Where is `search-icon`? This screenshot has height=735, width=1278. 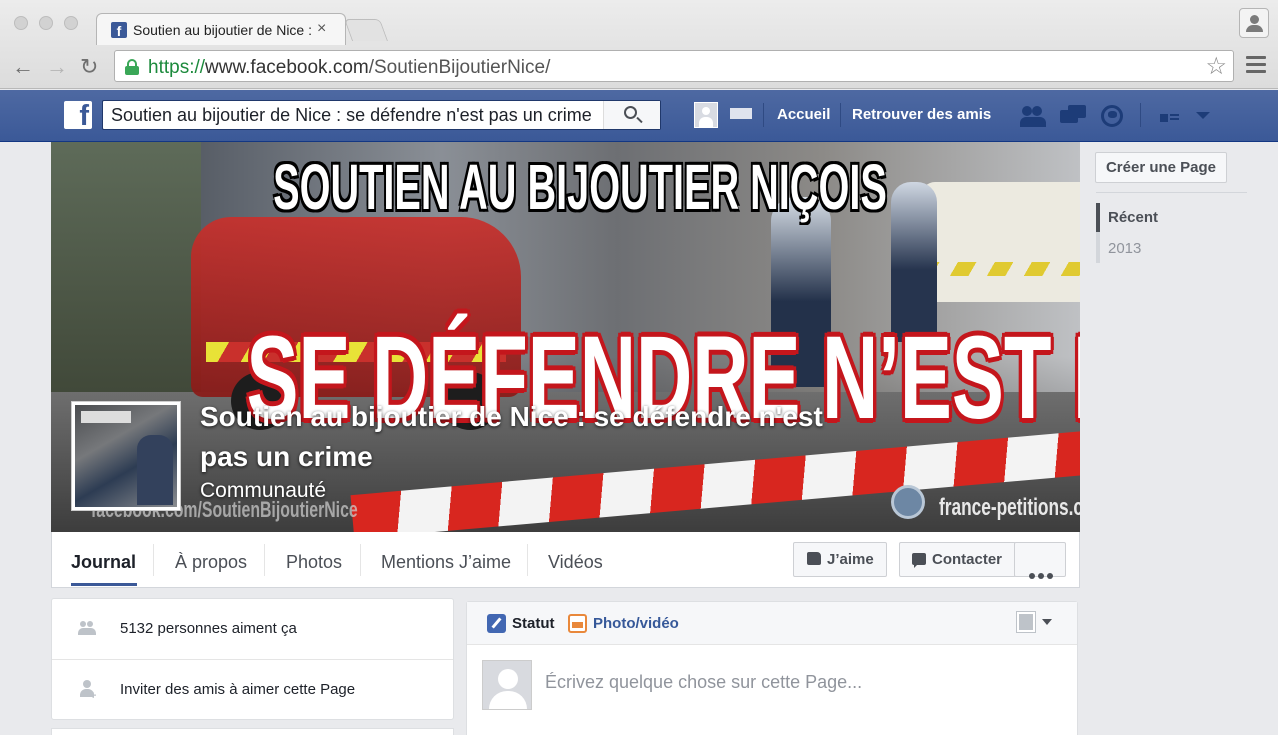
search-icon is located at coordinates (630, 112).